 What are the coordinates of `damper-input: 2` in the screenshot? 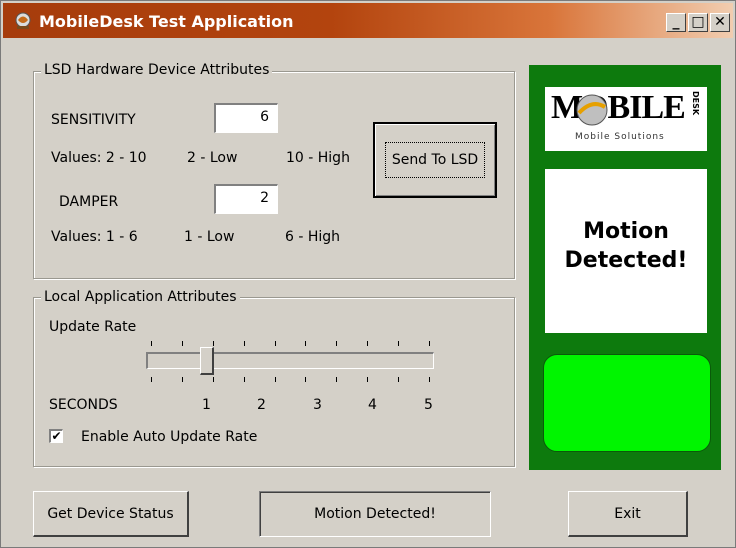 It's located at (246, 199).